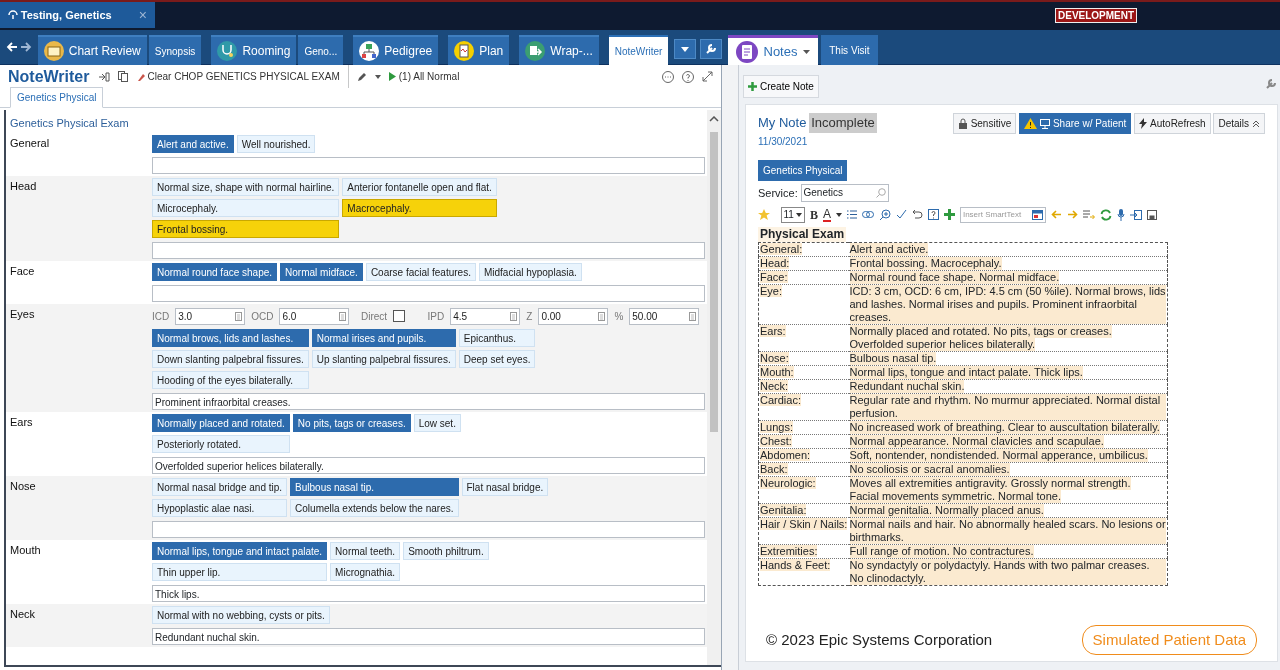 The height and width of the screenshot is (670, 1280). I want to click on finding-option: Microcephaly., so click(246, 208).